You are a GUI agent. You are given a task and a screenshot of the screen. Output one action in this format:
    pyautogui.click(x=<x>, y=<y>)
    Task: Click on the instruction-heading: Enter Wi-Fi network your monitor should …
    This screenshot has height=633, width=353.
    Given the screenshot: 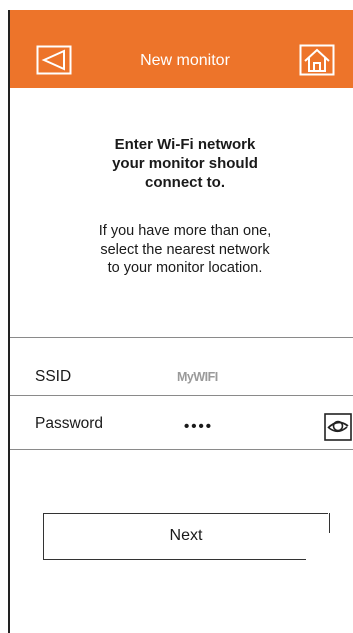 What is the action you would take?
    pyautogui.click(x=185, y=163)
    